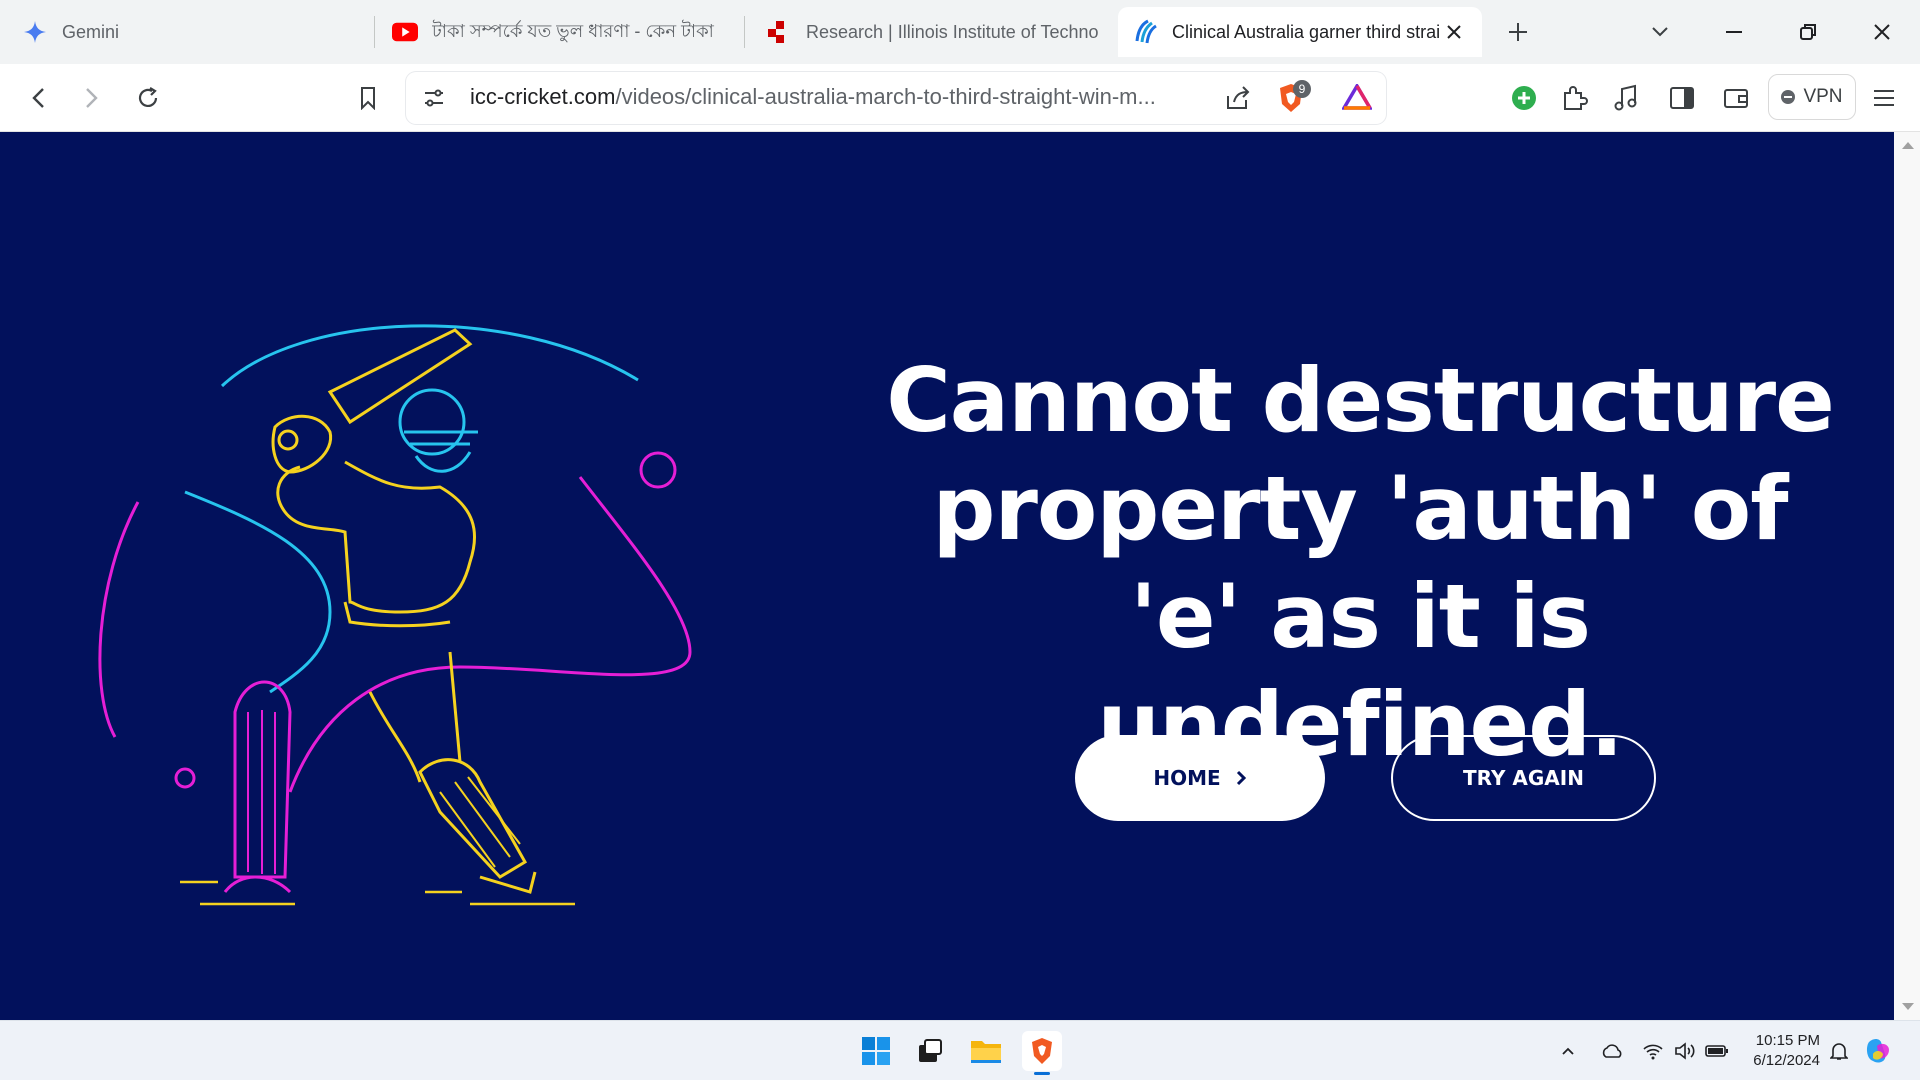  Describe the element at coordinates (1145, 32) in the screenshot. I see `icc-icon` at that location.